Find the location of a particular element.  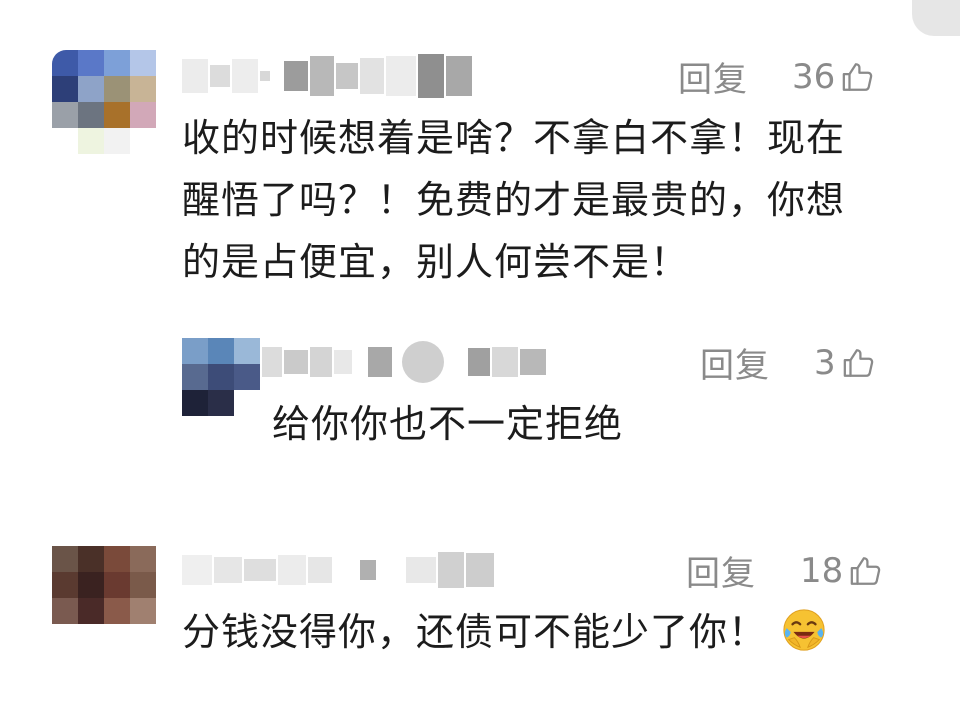

like-count: 18 is located at coordinates (822, 570).